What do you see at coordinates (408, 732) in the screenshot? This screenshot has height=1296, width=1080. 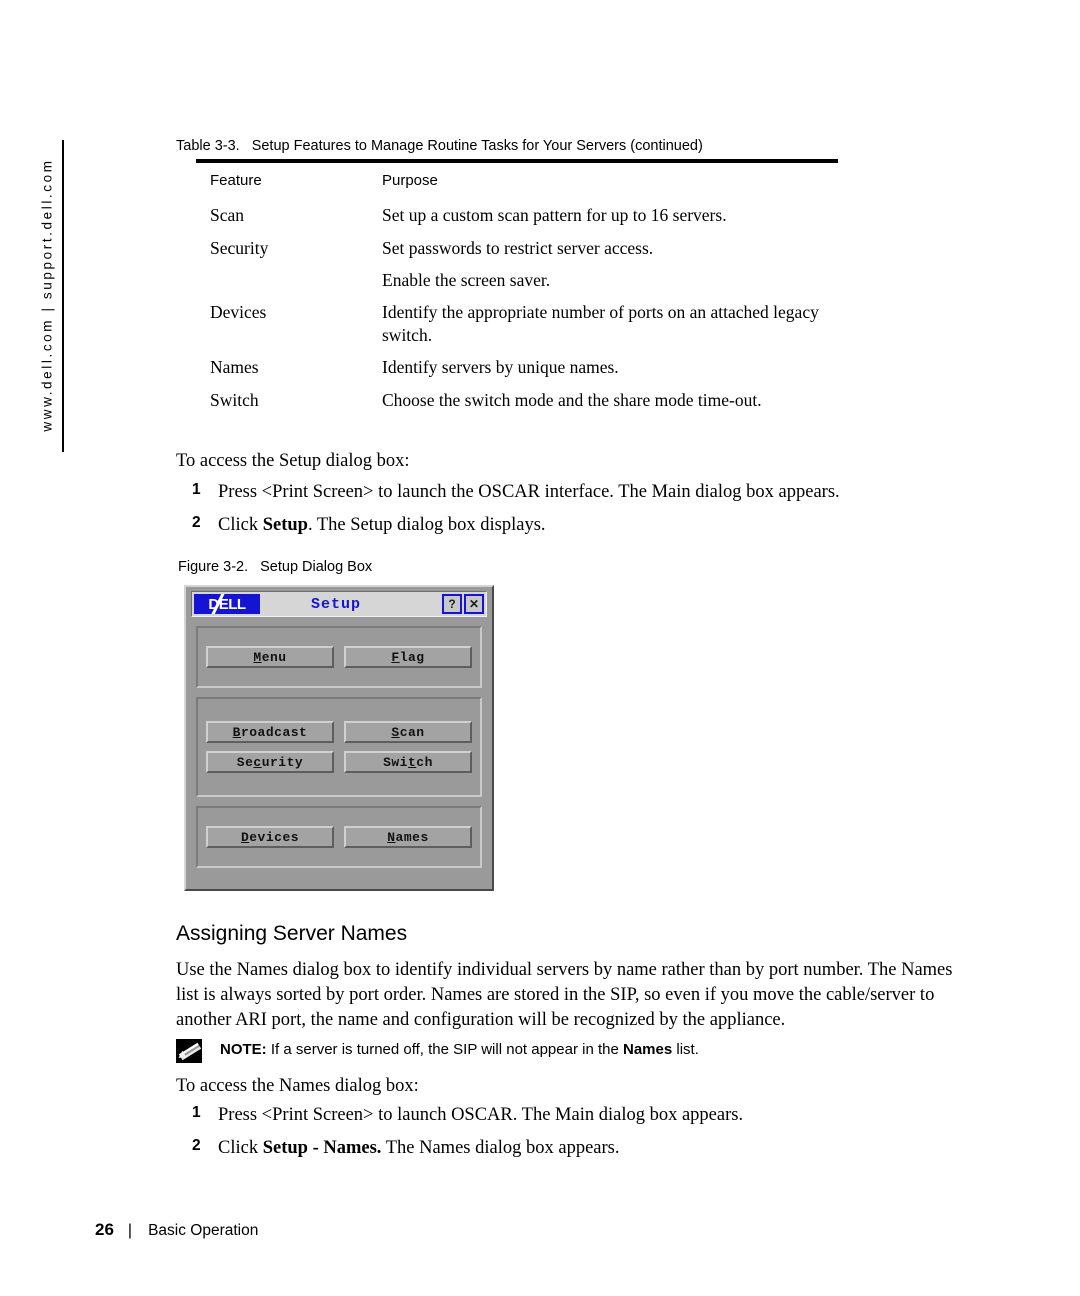 I see `scan-button: Scan` at bounding box center [408, 732].